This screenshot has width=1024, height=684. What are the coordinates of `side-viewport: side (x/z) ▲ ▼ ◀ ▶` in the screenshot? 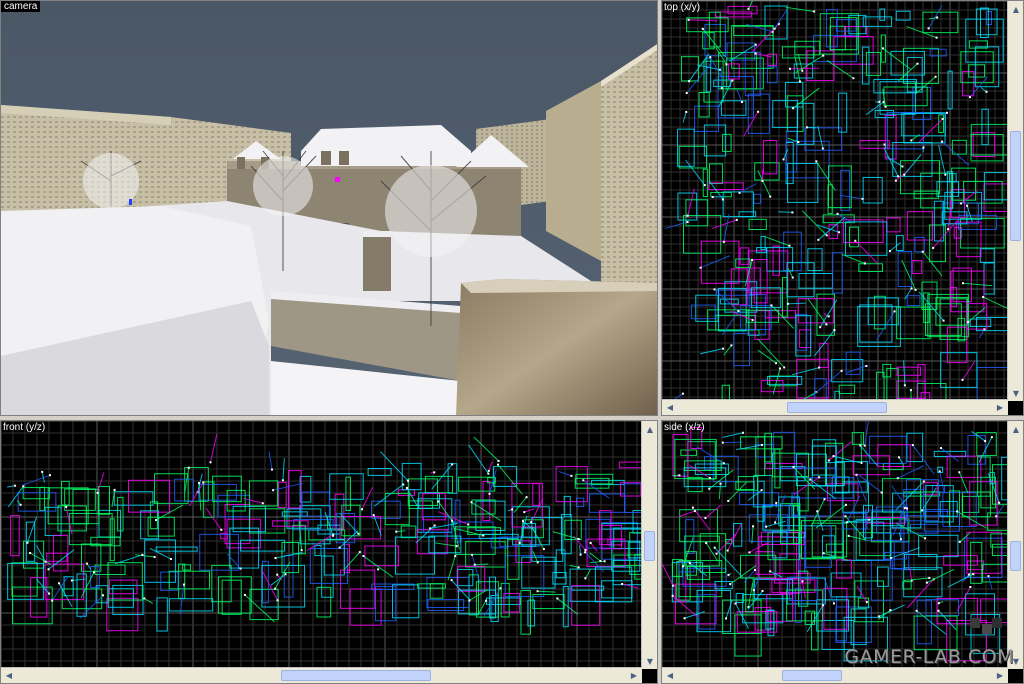 It's located at (842, 552).